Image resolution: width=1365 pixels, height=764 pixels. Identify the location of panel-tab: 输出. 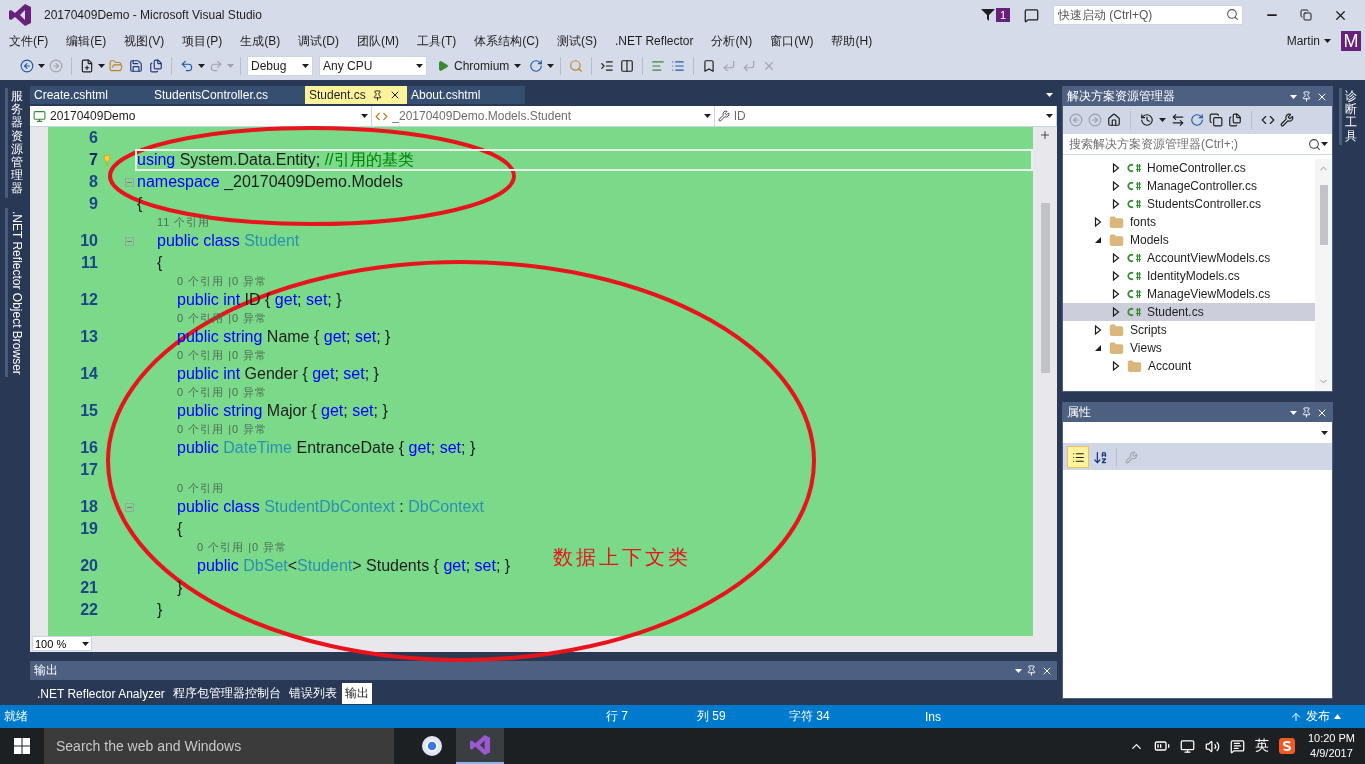
(356, 693).